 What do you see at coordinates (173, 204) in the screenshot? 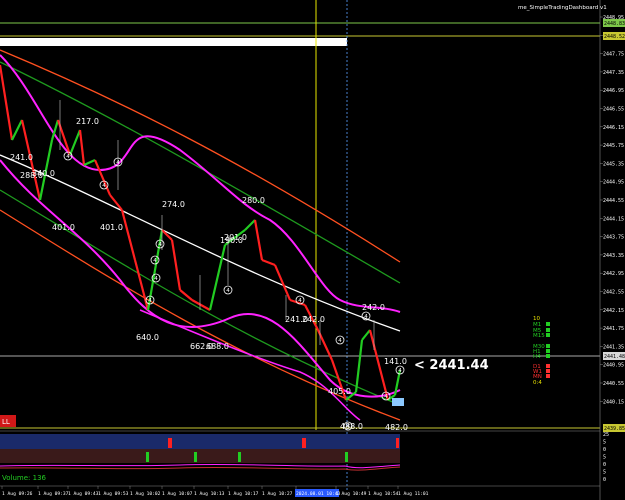
I see `price-label: 274.0` at bounding box center [173, 204].